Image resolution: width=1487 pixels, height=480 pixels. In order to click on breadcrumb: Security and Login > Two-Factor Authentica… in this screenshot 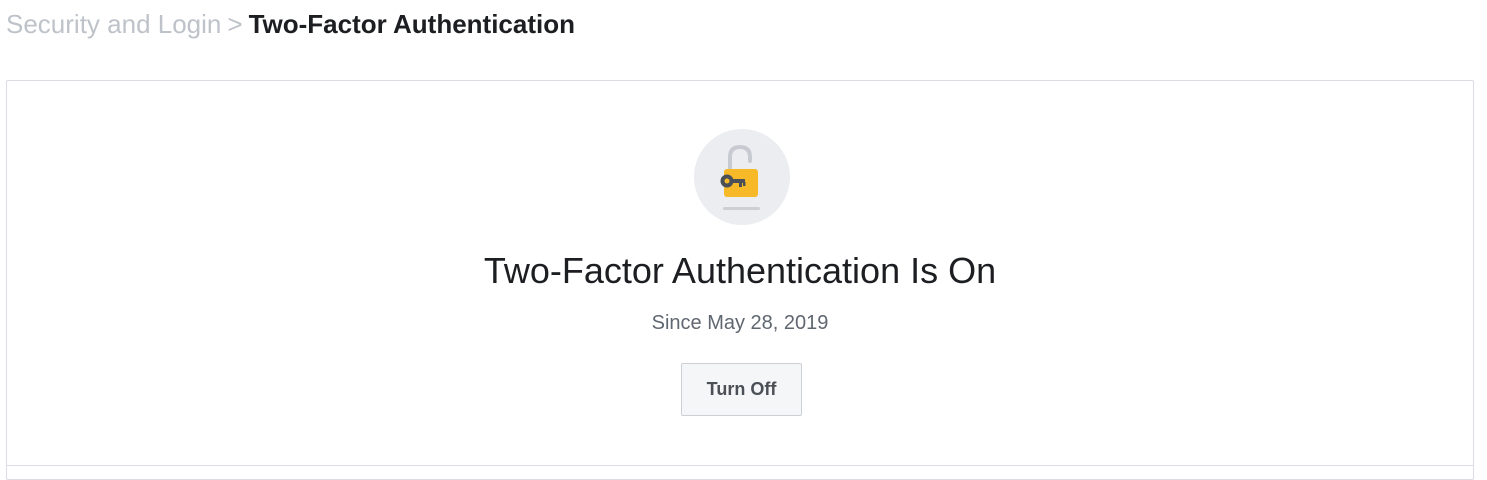, I will do `click(290, 24)`.